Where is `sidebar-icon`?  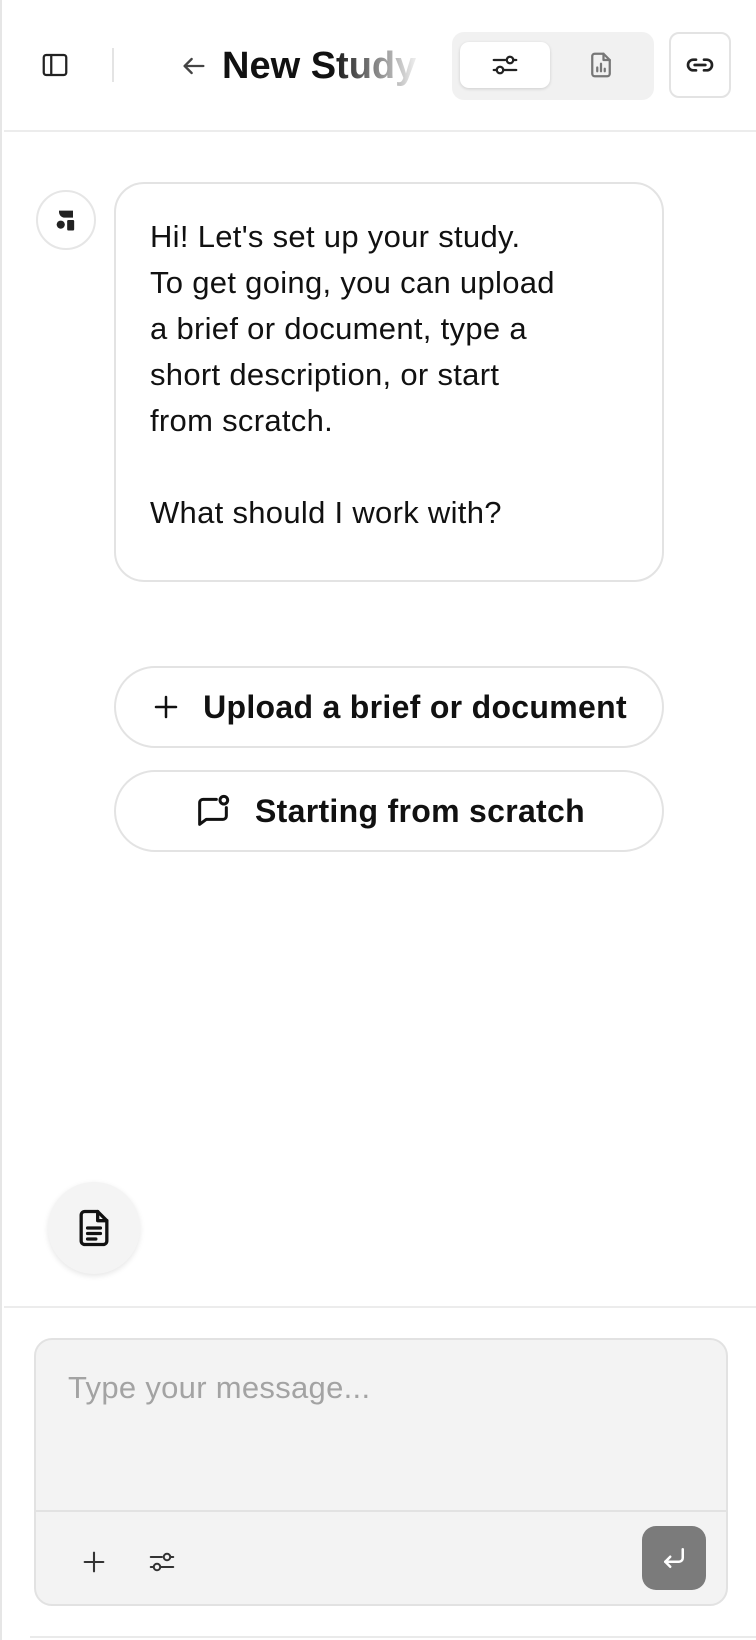 sidebar-icon is located at coordinates (55, 65).